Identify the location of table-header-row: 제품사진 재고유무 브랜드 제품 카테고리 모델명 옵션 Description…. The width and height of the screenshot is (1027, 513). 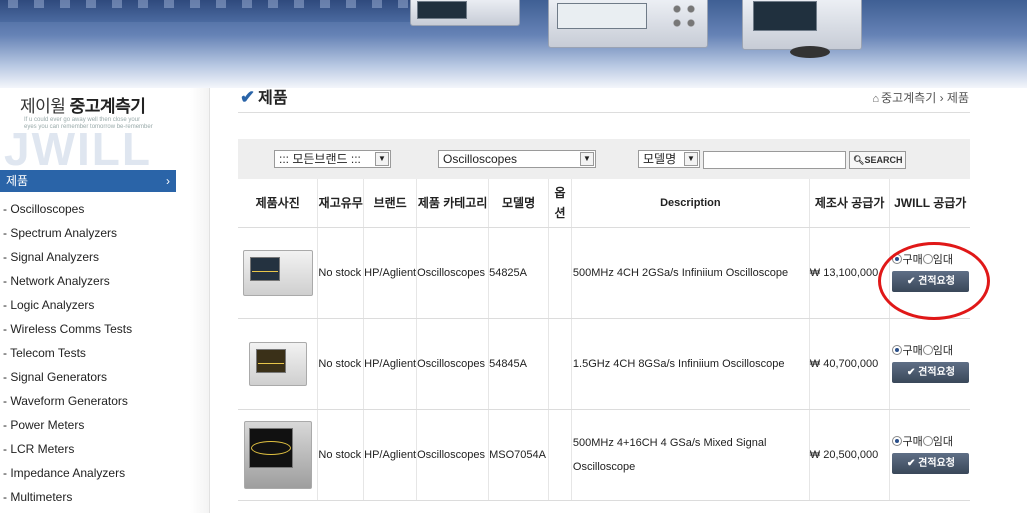
(604, 203).